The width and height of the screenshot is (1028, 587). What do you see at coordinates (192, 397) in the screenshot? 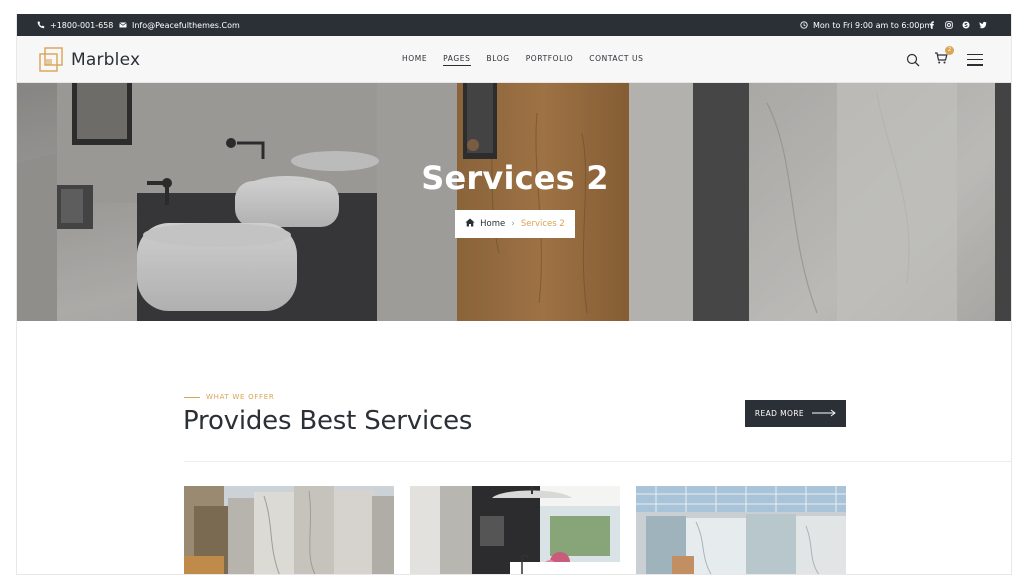
I see `eyebrow-line` at bounding box center [192, 397].